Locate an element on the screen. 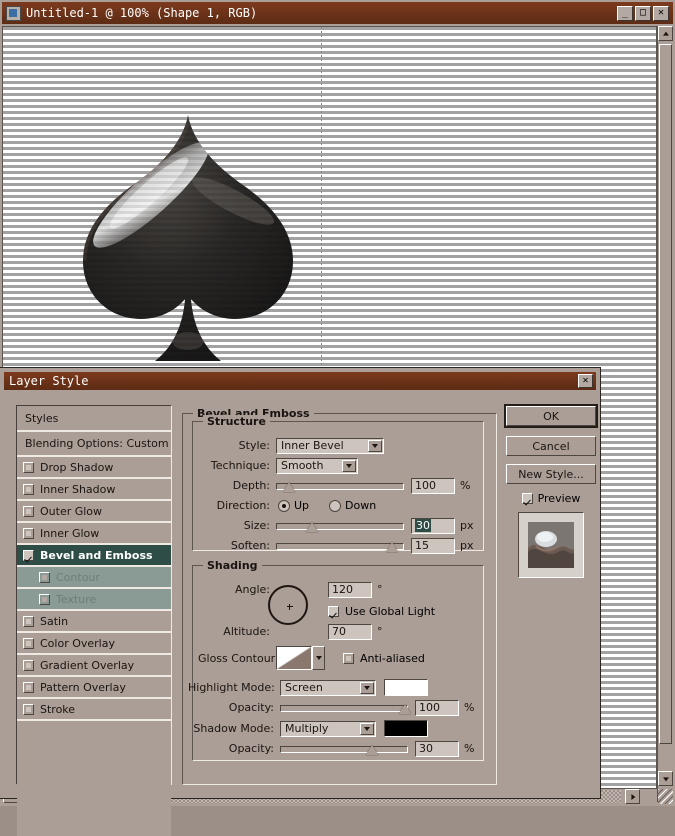  maximize-icon: □ is located at coordinates (643, 12).